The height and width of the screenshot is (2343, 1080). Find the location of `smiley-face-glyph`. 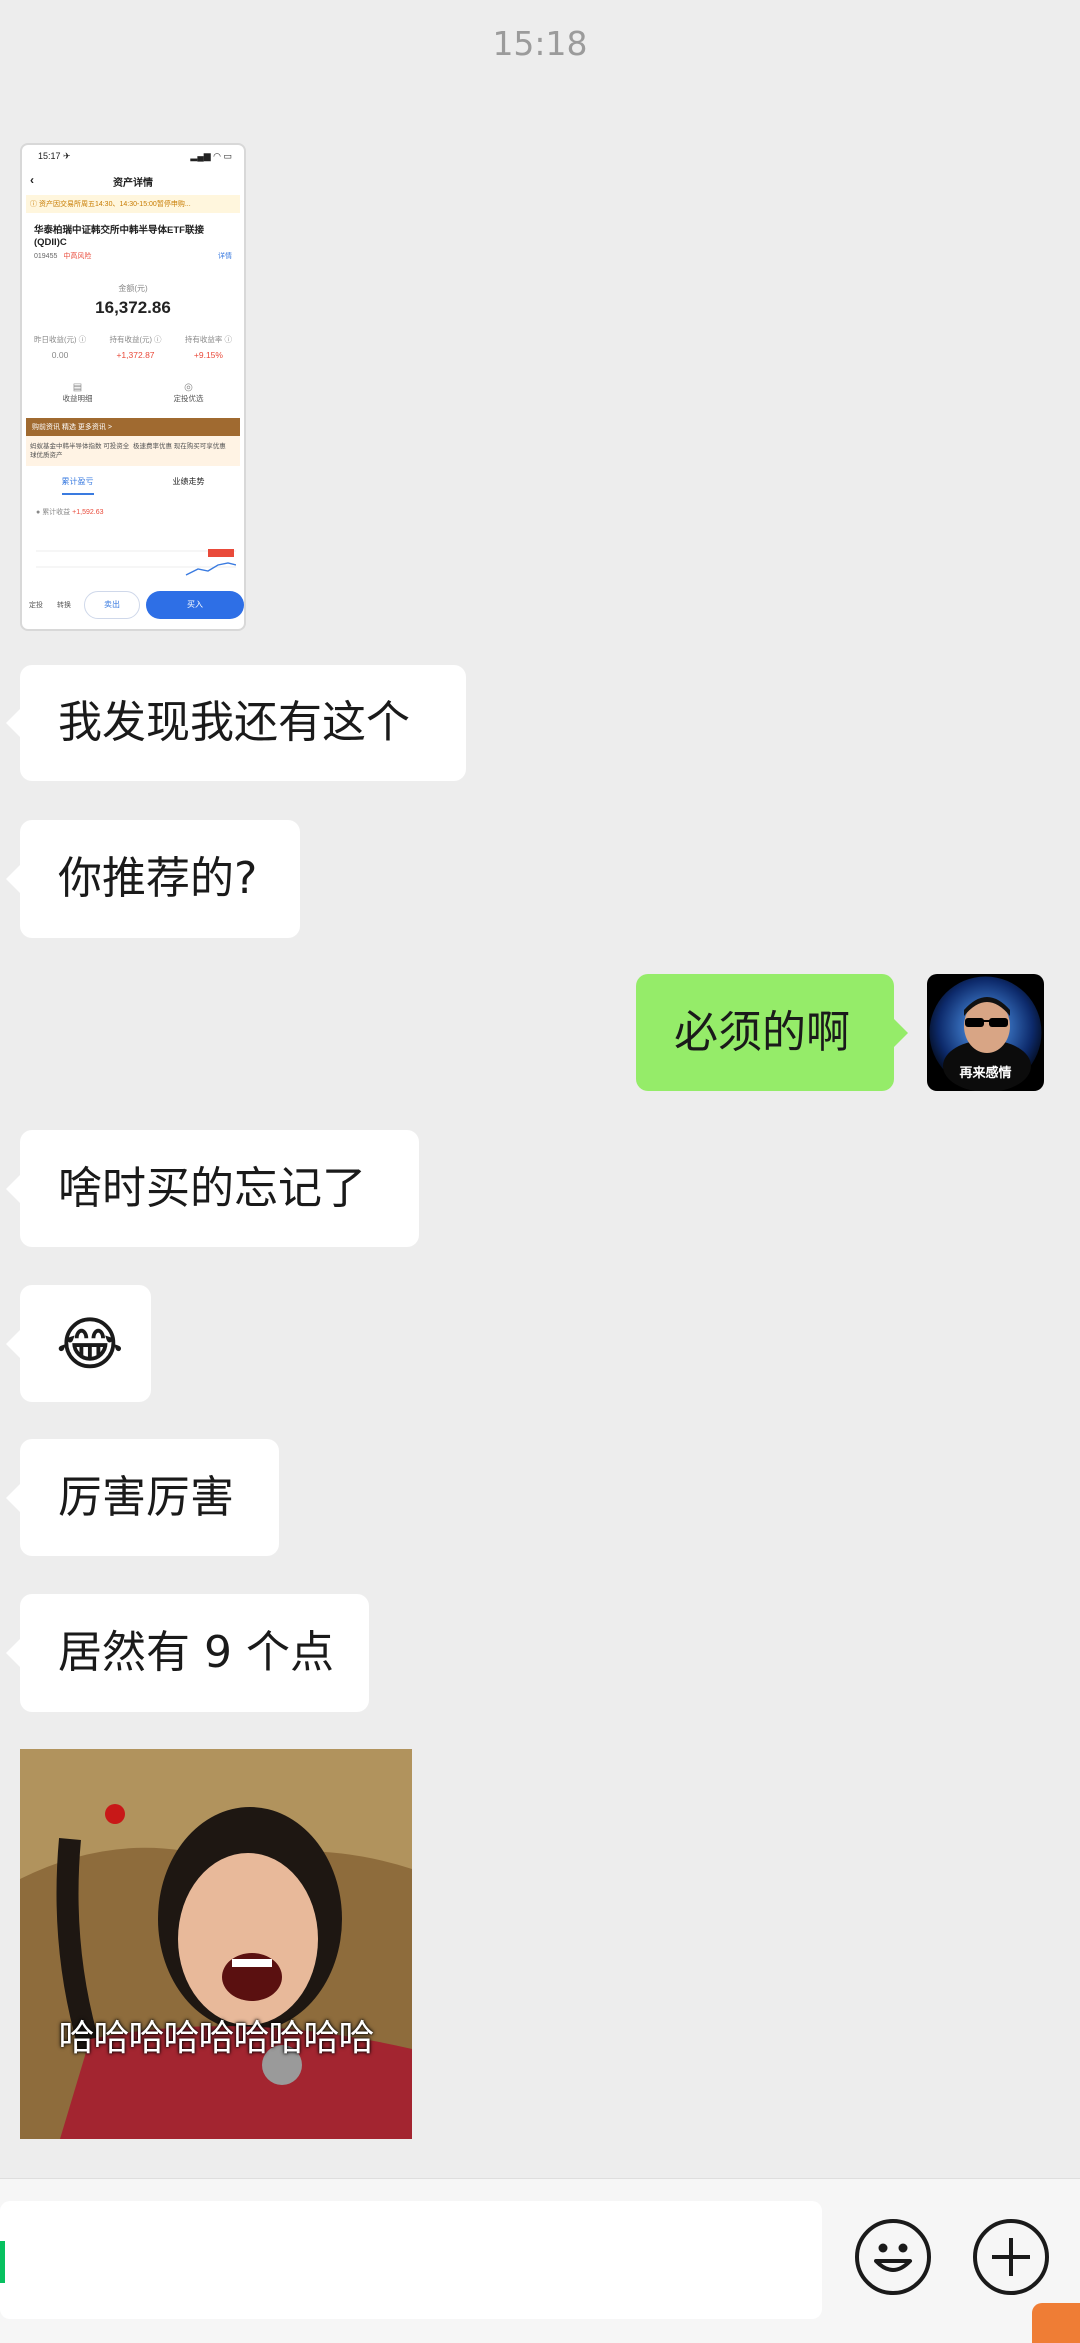

smiley-face-glyph is located at coordinates (893, 2257).